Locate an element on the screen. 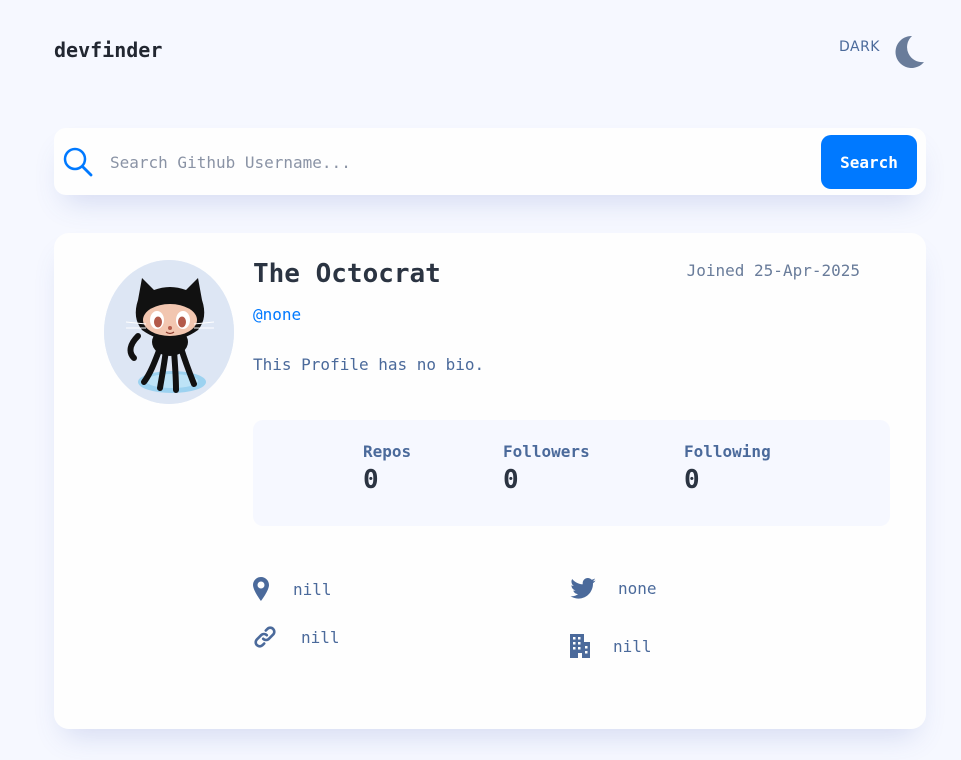 Image resolution: width=961 pixels, height=760 pixels. twitter-item: none is located at coordinates (613, 588).